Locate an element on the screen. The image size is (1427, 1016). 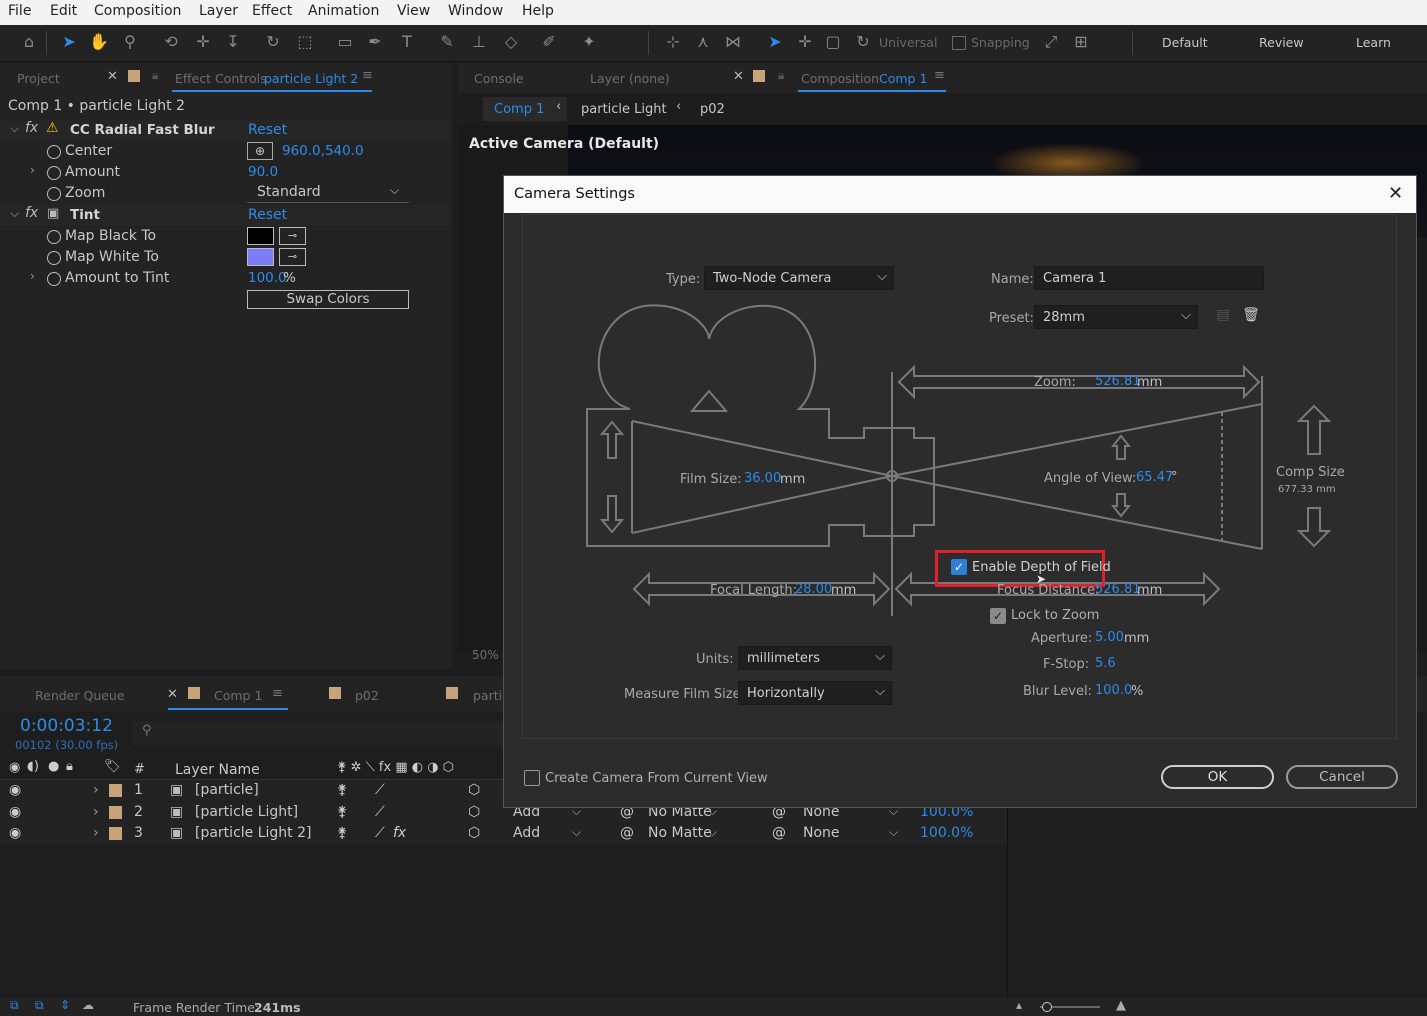
selection-tool-icon: ➤ is located at coordinates (69, 42).